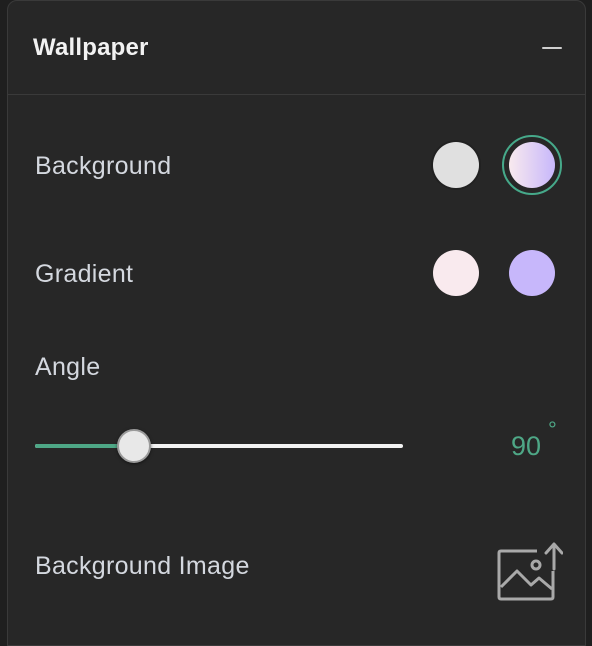 This screenshot has height=646, width=592. I want to click on angle-value: 90, so click(526, 446).